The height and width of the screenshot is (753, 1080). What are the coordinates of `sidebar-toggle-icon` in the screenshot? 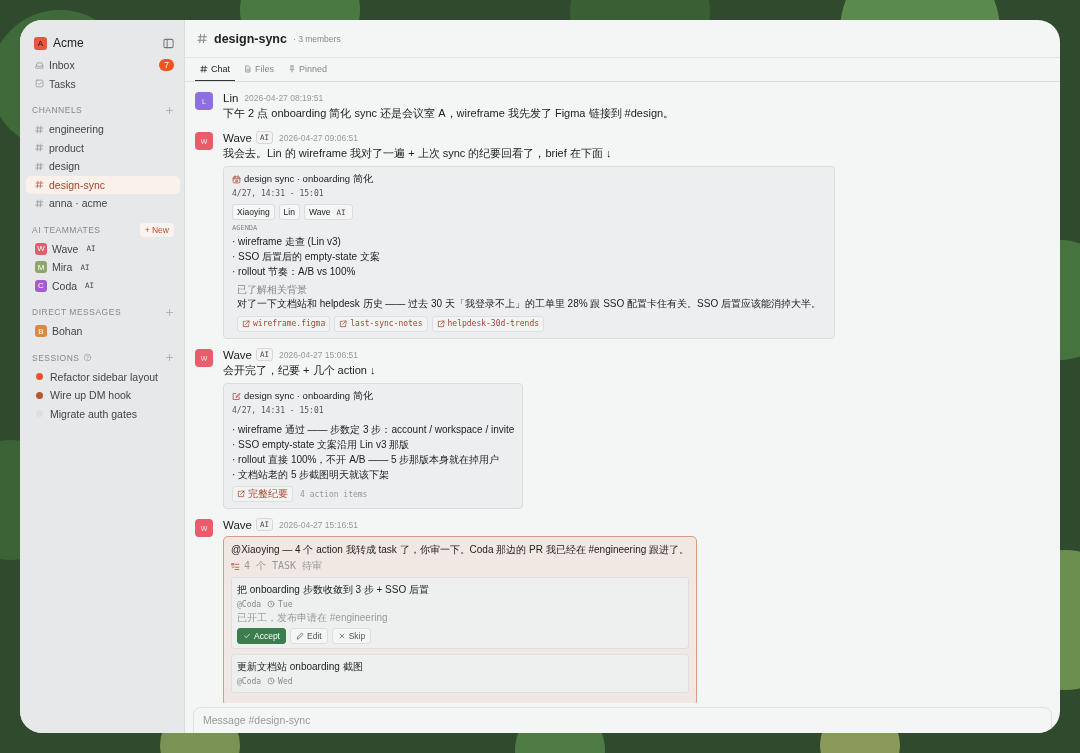 It's located at (168, 43).